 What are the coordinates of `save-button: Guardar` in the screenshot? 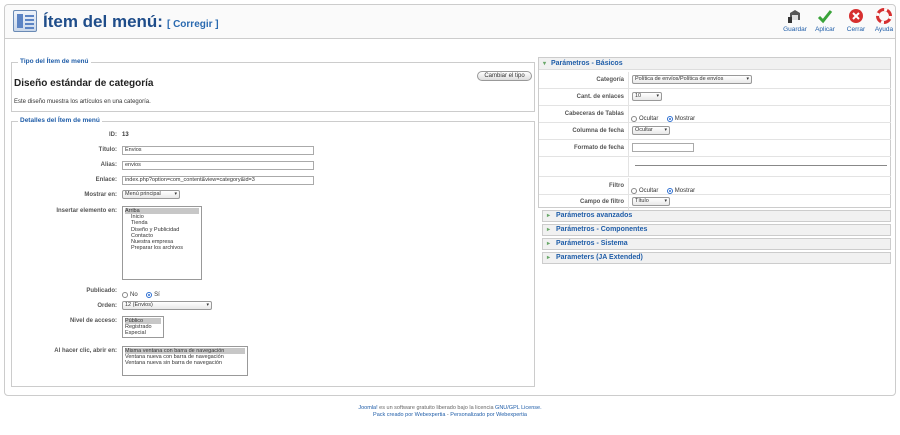 It's located at (795, 20).